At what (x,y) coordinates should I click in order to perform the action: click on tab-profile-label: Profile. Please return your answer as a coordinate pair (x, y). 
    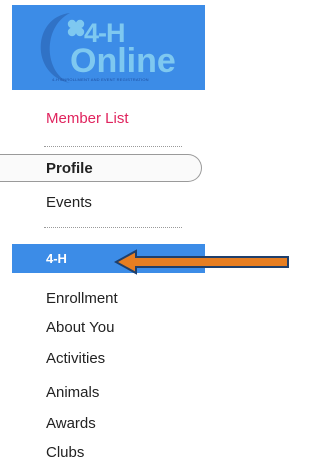
    Looking at the image, I should click on (69, 168).